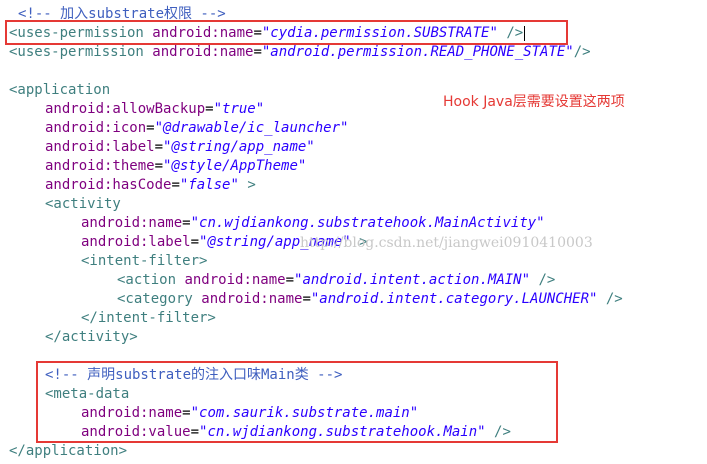 This screenshot has width=707, height=464. I want to click on code-line: android:theme="@style/AppTheme", so click(175, 166).